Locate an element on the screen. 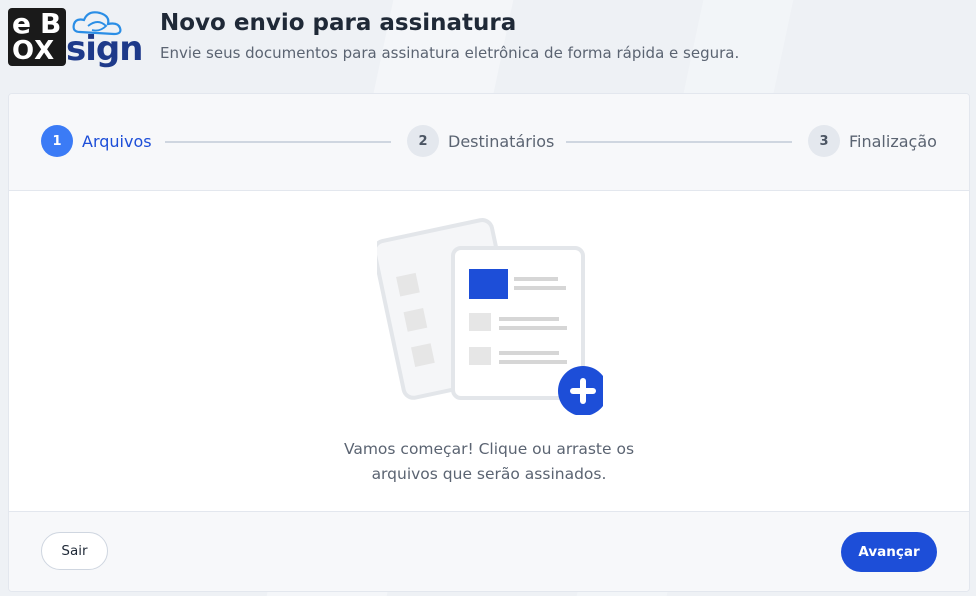 The height and width of the screenshot is (596, 976). step-finalizacao: 3 Finalização is located at coordinates (872, 141).